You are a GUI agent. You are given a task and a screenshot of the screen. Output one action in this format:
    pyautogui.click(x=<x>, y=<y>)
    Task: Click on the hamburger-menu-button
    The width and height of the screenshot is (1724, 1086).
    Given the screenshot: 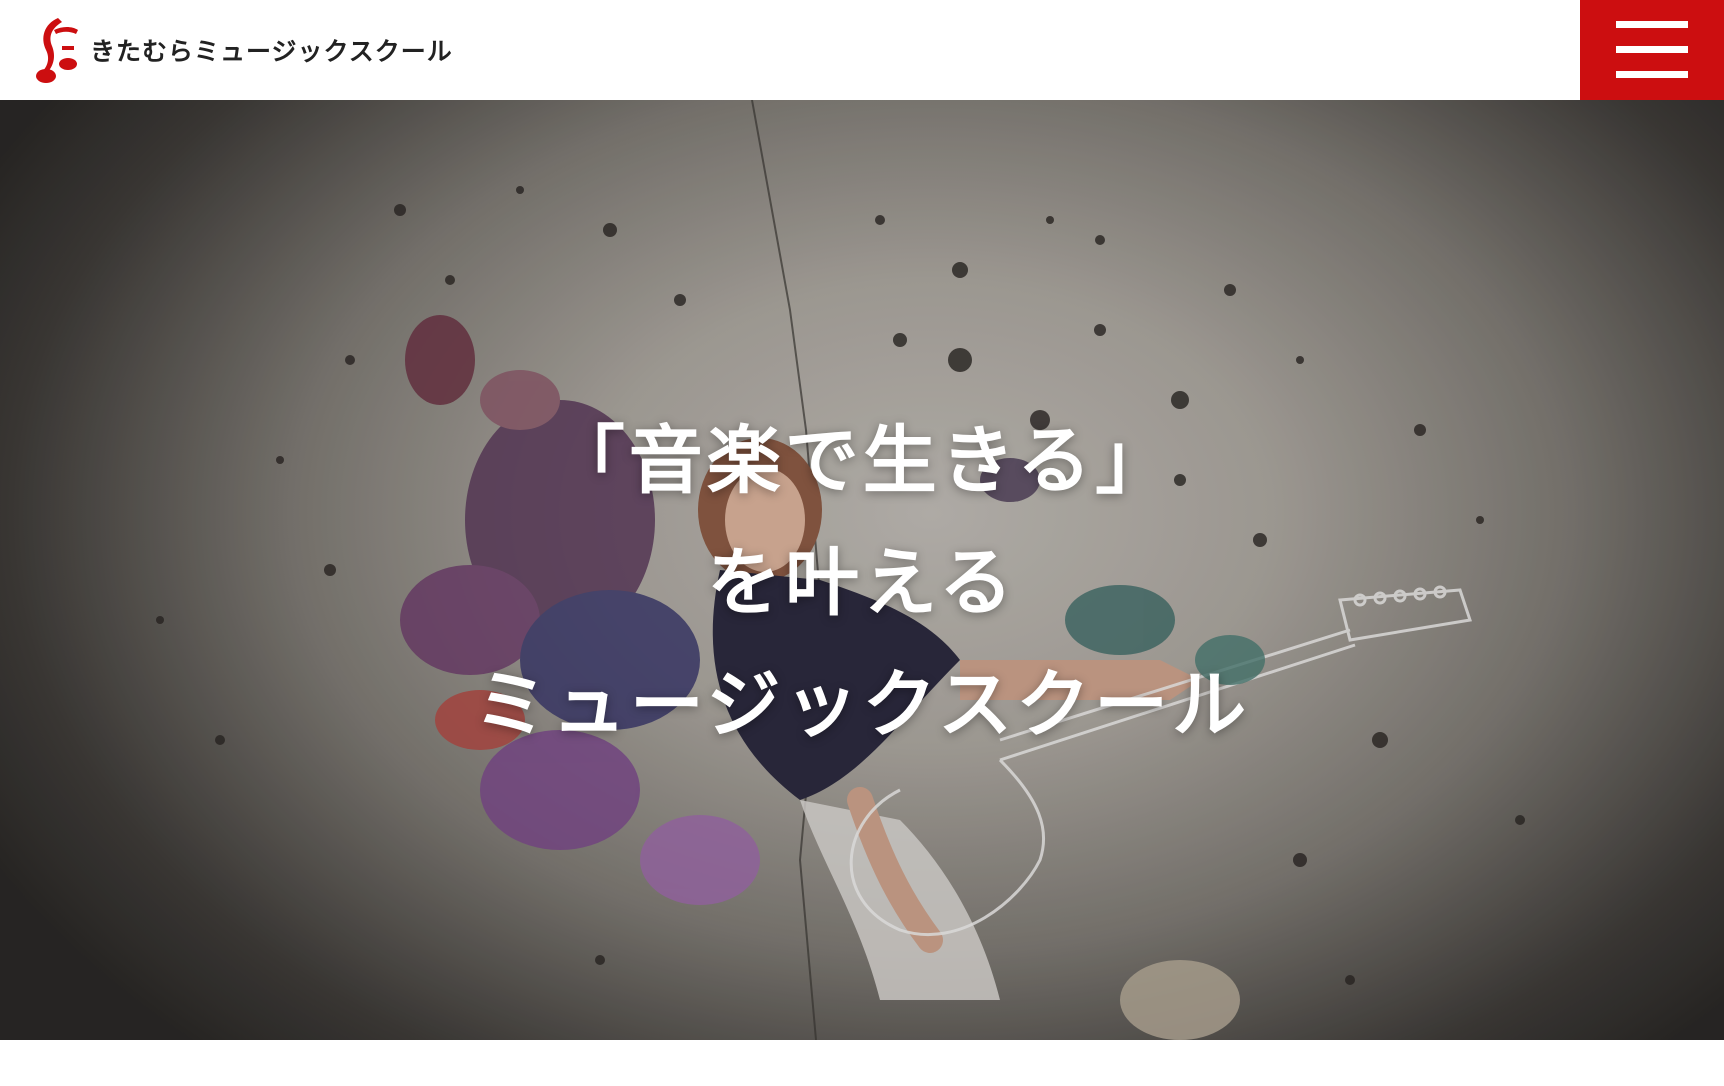 What is the action you would take?
    pyautogui.click(x=1652, y=50)
    